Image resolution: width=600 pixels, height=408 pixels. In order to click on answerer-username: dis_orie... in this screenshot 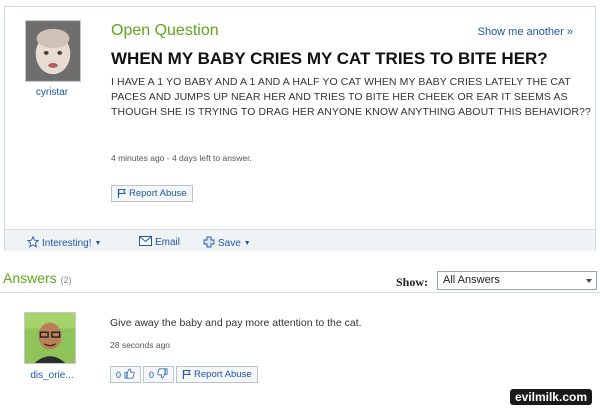, I will do `click(52, 375)`.